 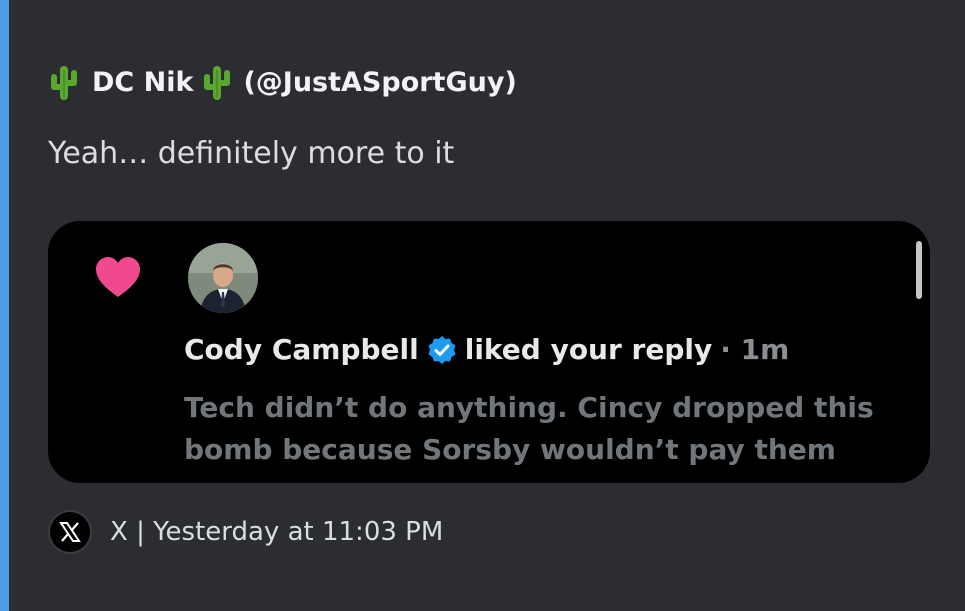 I want to click on avatar-image, so click(x=223, y=278).